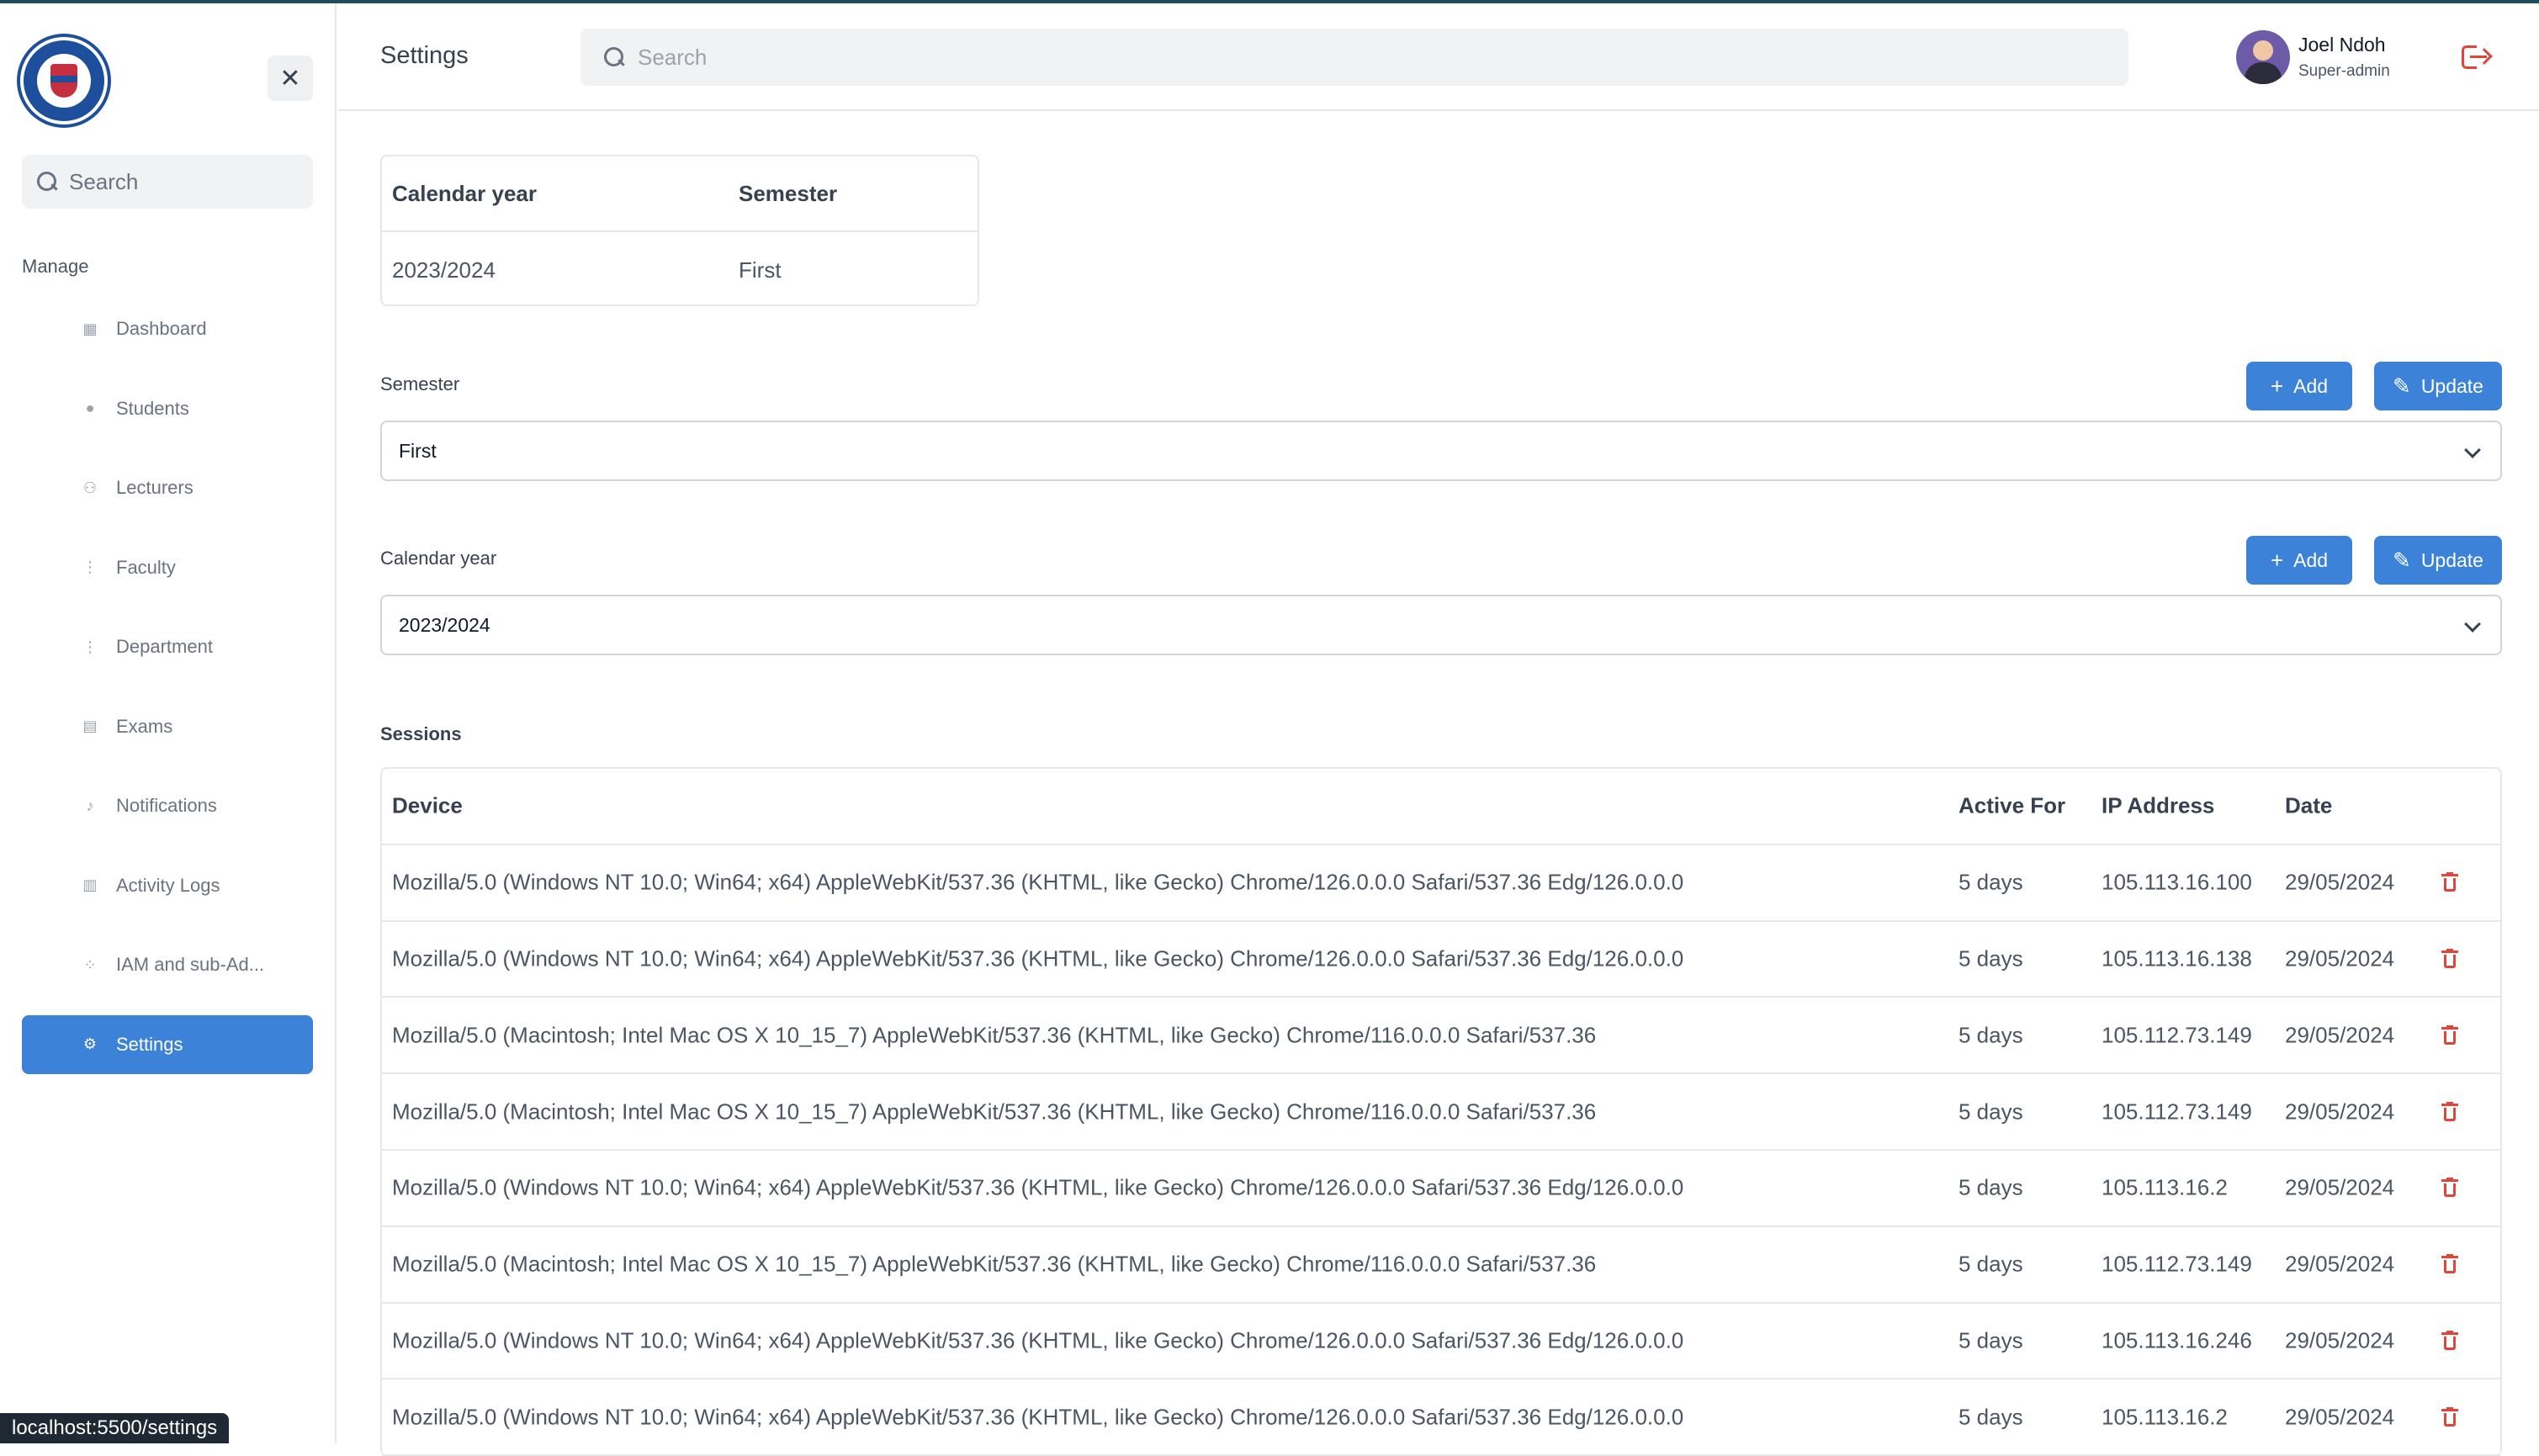 The height and width of the screenshot is (1456, 2539). I want to click on session-ip-address: 105.113.16.100, so click(2177, 882).